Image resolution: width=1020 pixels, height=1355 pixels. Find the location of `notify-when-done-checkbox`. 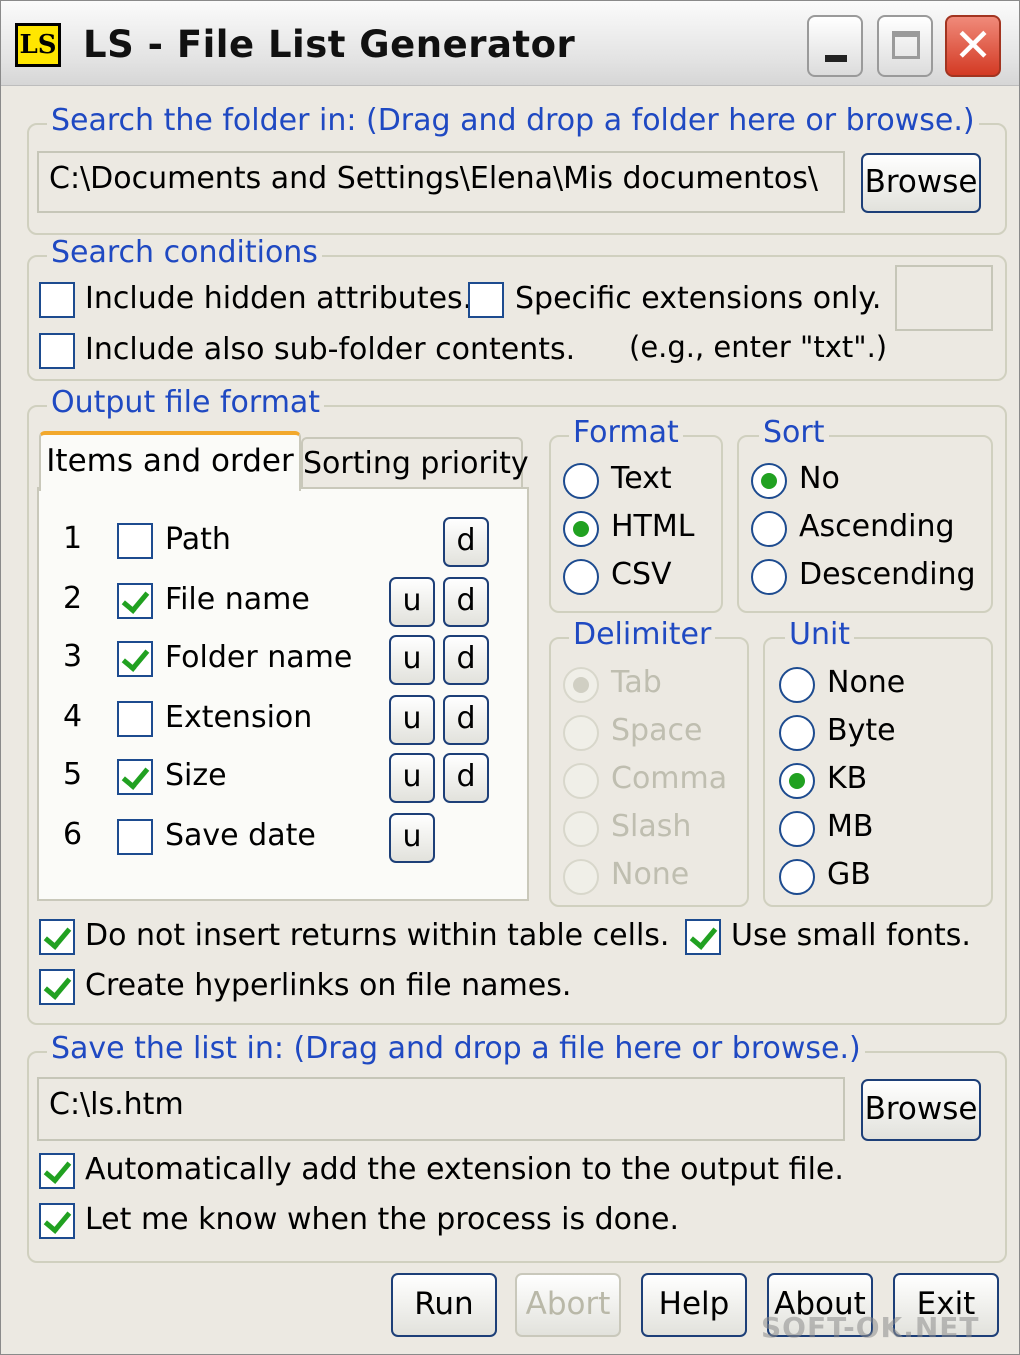

notify-when-done-checkbox is located at coordinates (57, 1221).